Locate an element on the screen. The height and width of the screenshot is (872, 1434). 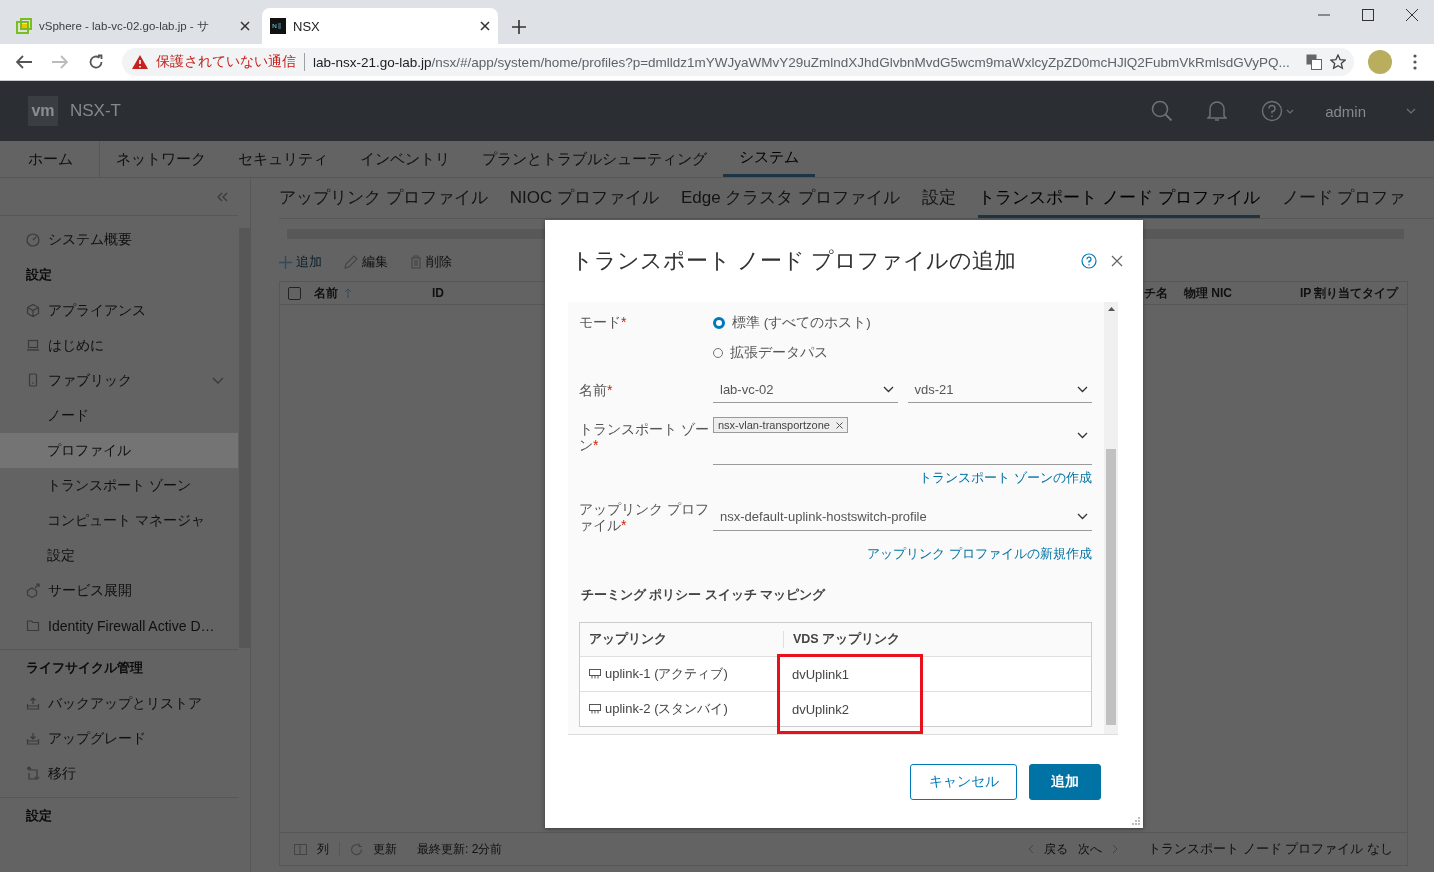
search-icon is located at coordinates (1162, 111).